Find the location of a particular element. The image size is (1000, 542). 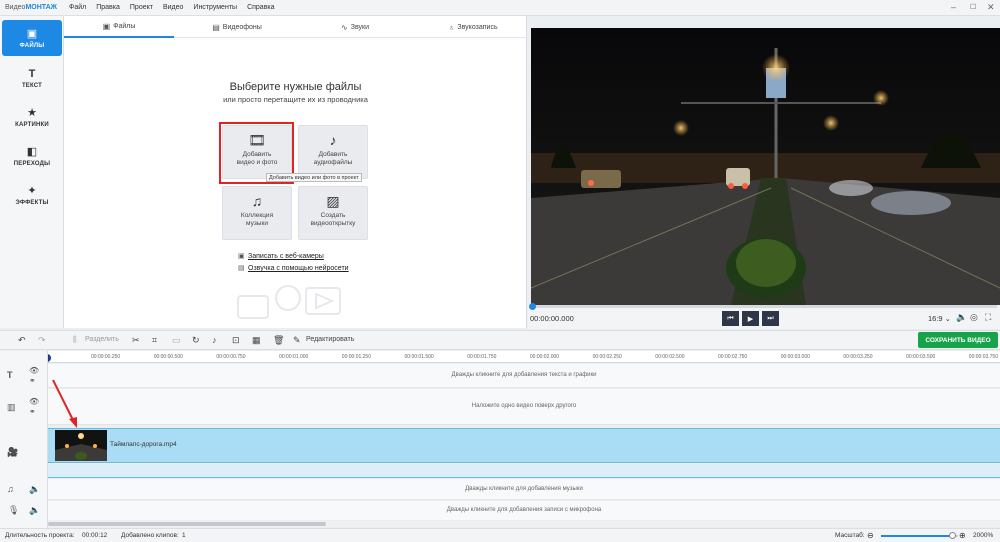

player-controls: 00:00:00.000 ⏮ ▶ ⏭ 16:9 ⌄ 🔈 ◎ ⛶ is located at coordinates (764, 316).